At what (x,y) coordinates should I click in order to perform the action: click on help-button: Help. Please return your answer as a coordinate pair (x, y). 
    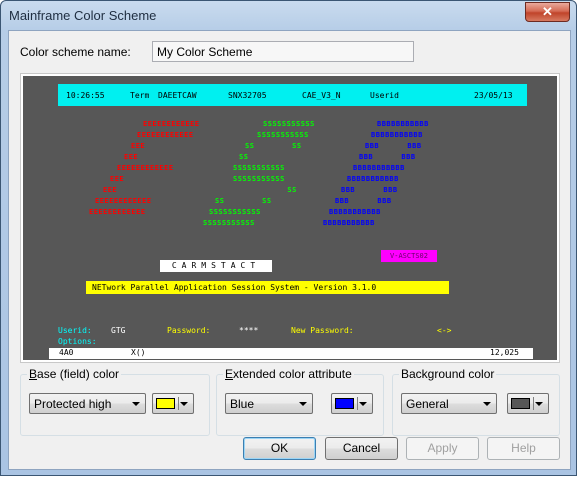
    Looking at the image, I should click on (523, 448).